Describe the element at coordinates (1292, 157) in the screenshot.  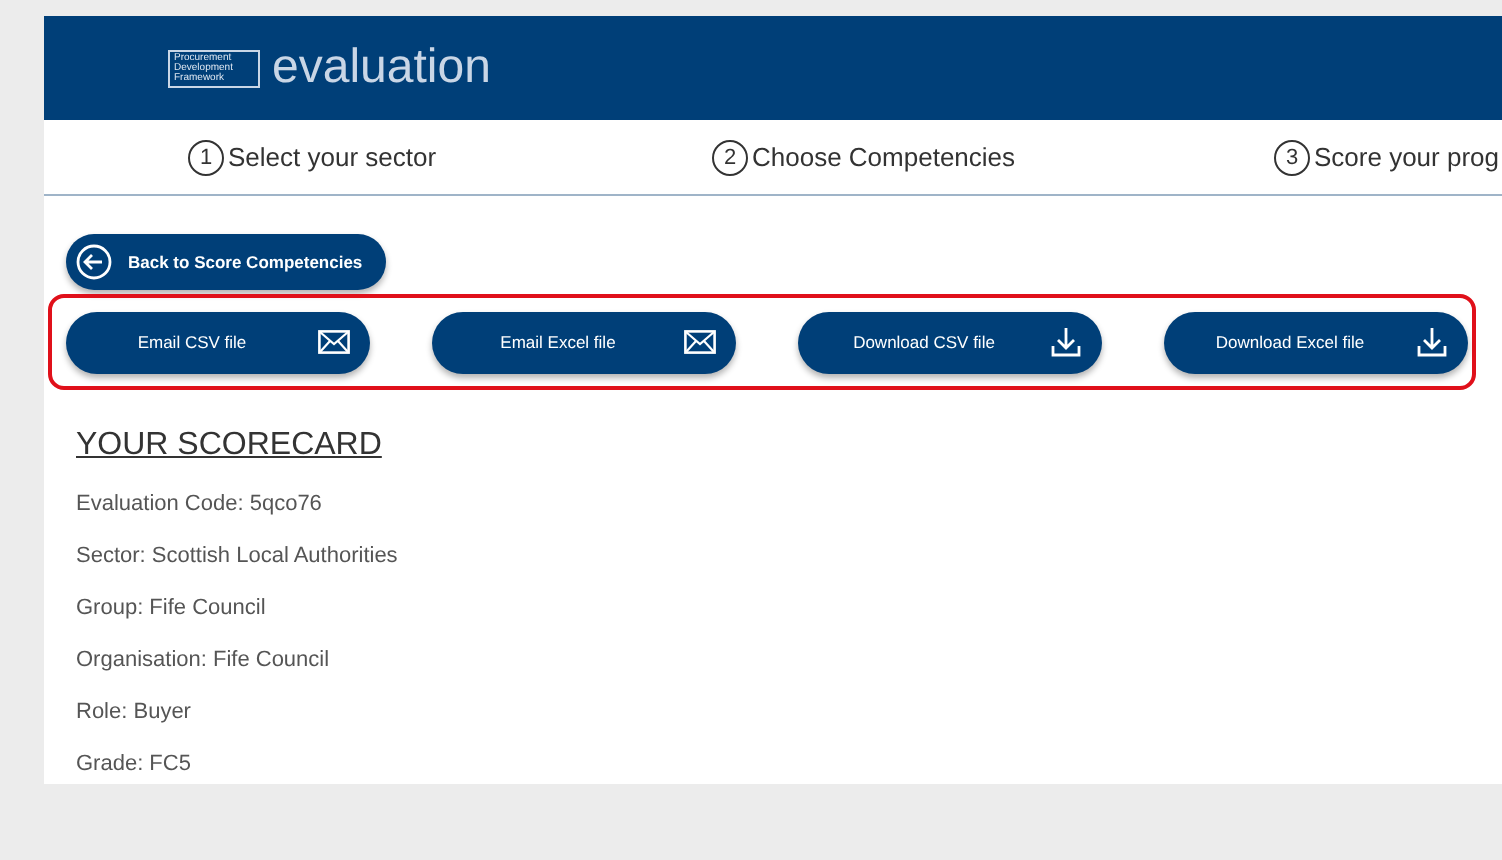
I see `step-number: 3` at that location.